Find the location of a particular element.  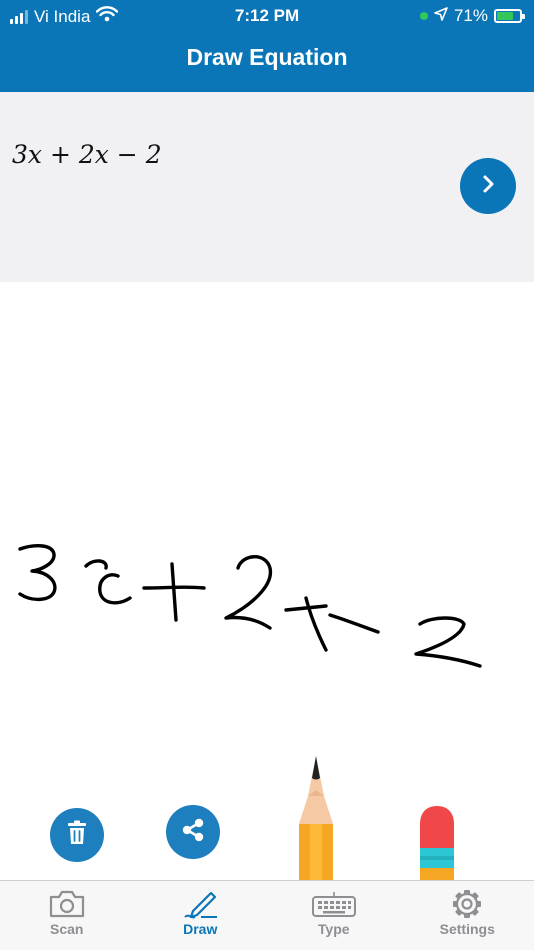

tab-bar: Scan Draw Type Settings is located at coordinates (267, 915).